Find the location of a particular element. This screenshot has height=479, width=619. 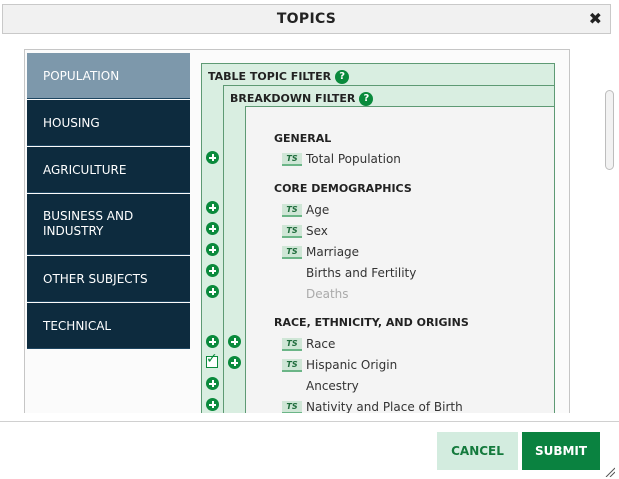

sidebar-item-label: HOUSING is located at coordinates (71, 122).